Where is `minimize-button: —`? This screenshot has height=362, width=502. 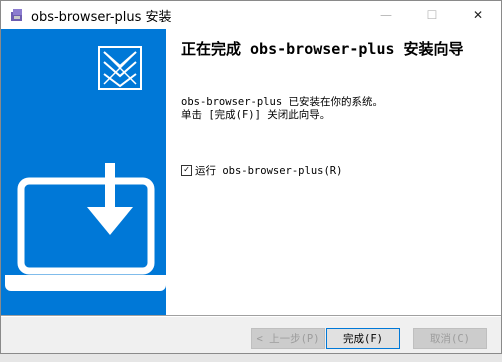
minimize-button: — is located at coordinates (386, 15).